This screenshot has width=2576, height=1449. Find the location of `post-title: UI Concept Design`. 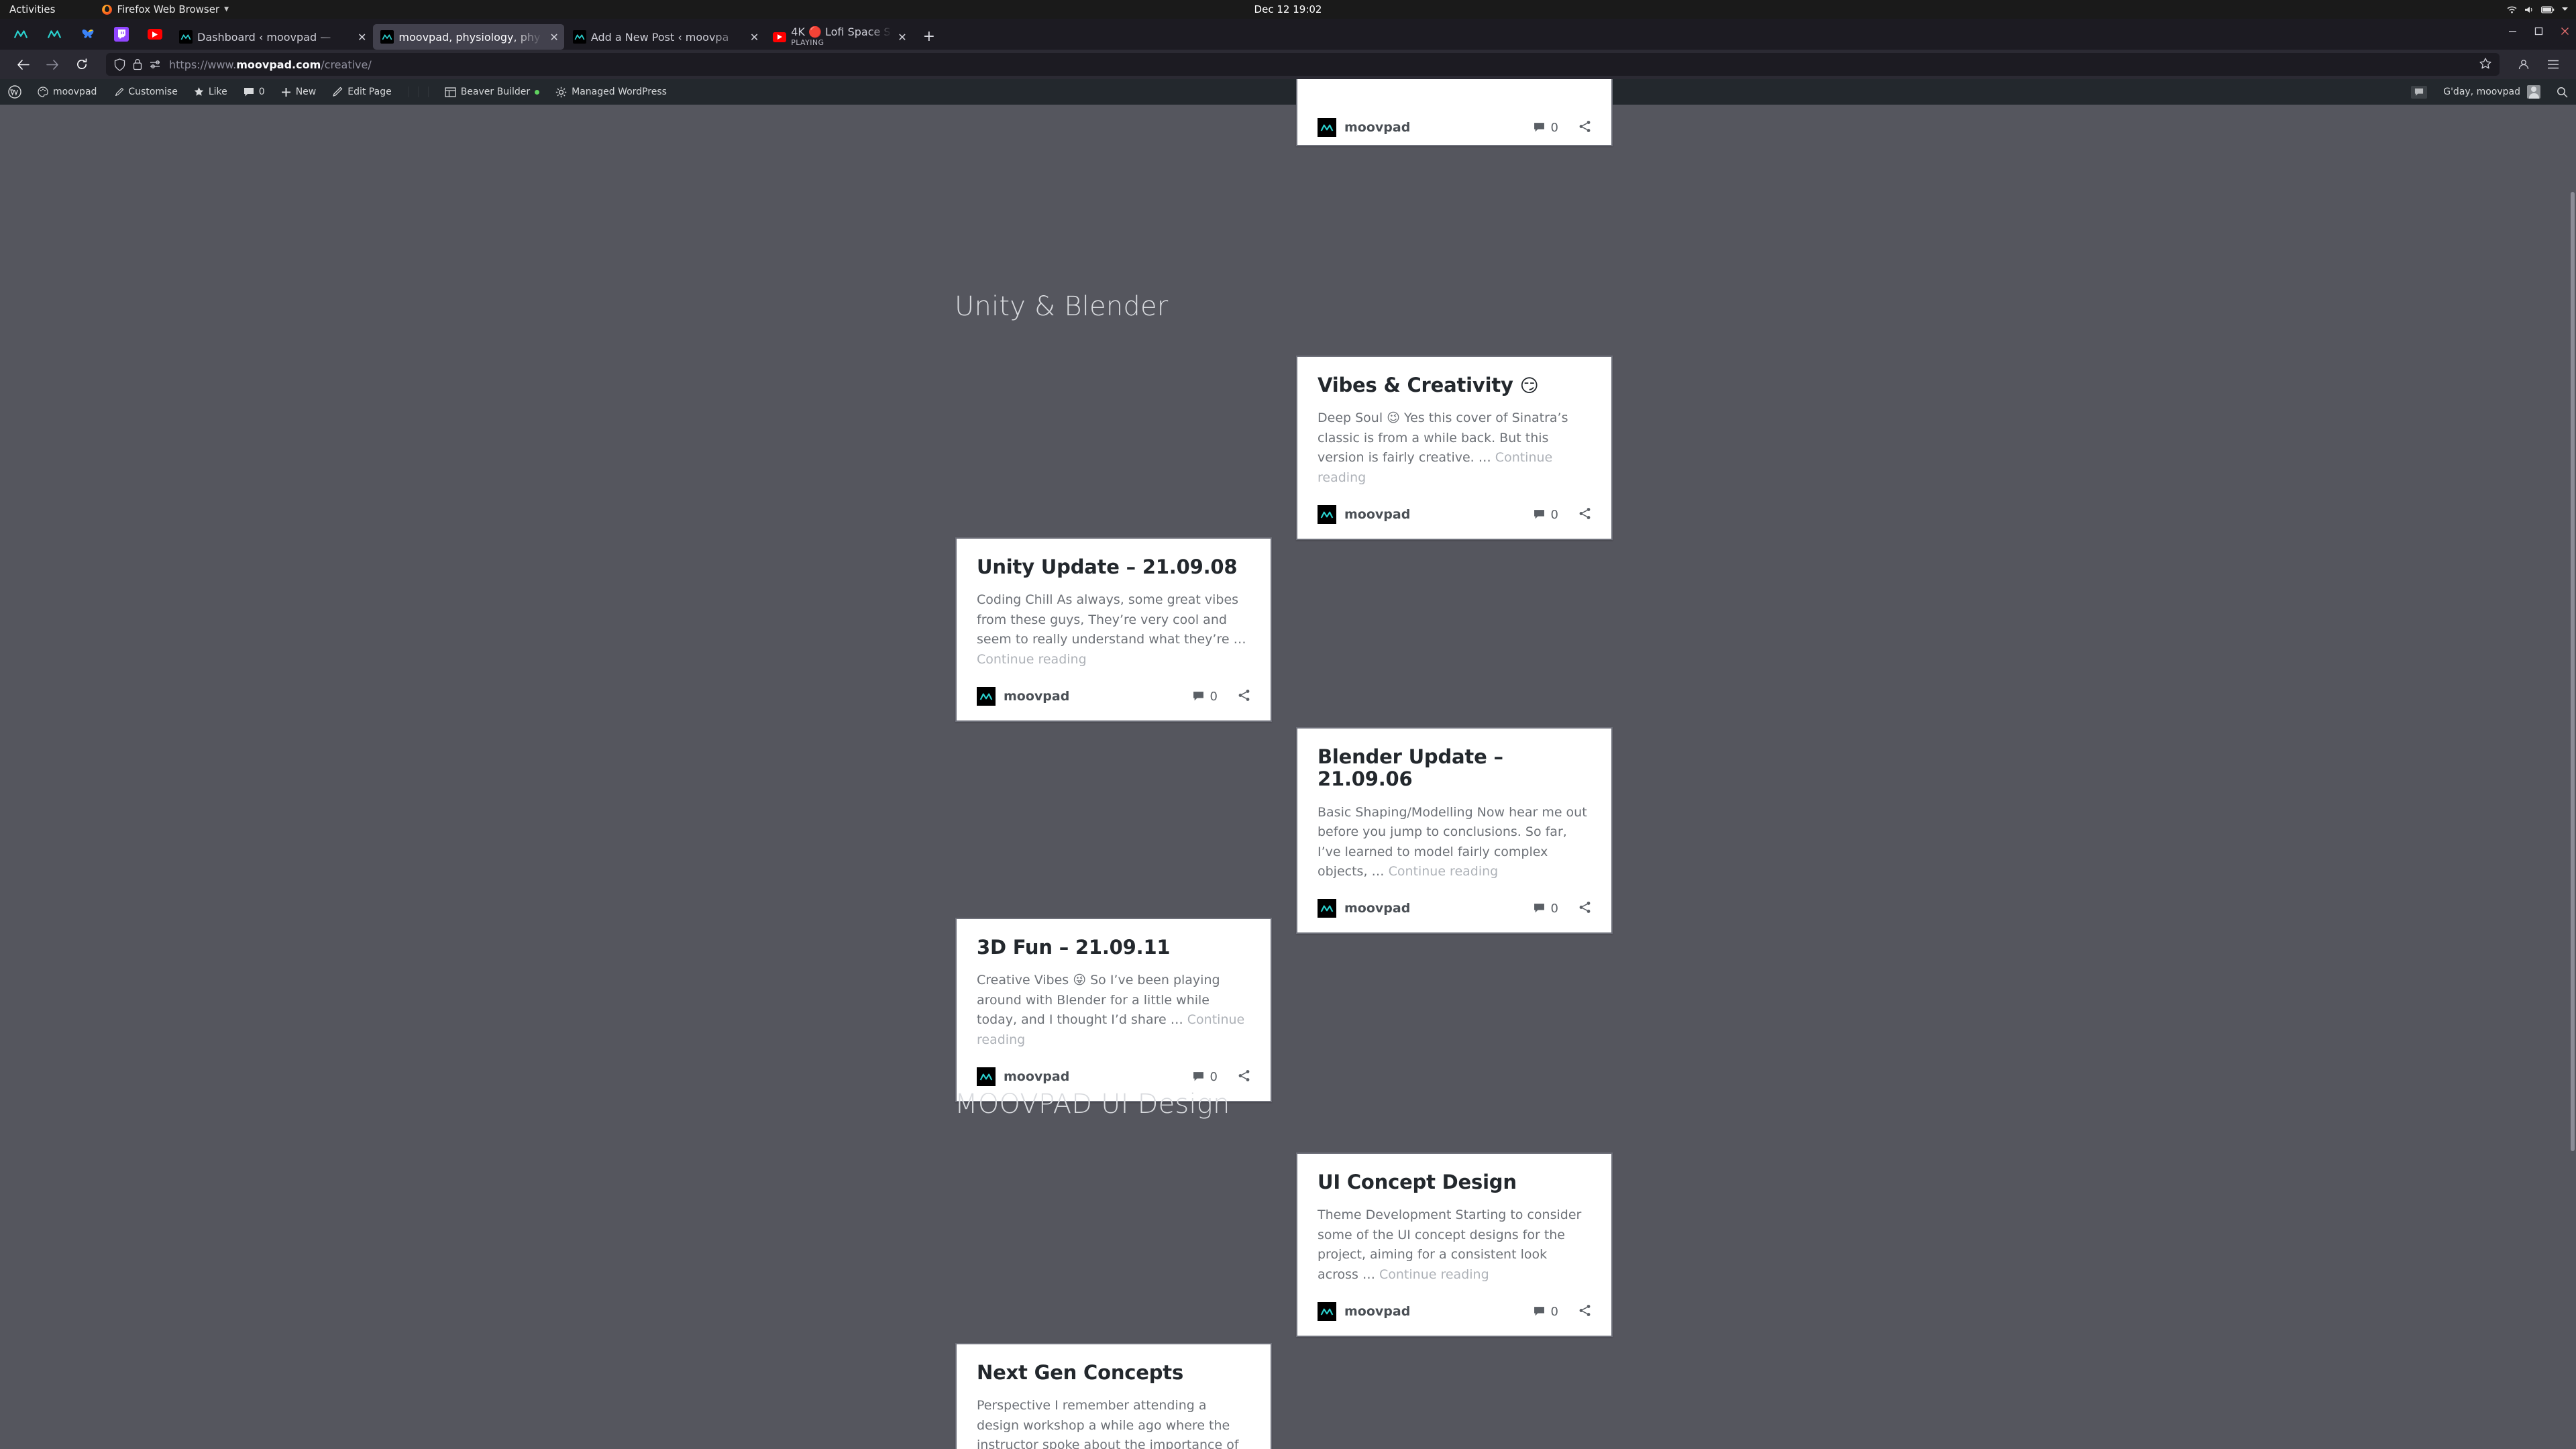

post-title: UI Concept Design is located at coordinates (1454, 1182).